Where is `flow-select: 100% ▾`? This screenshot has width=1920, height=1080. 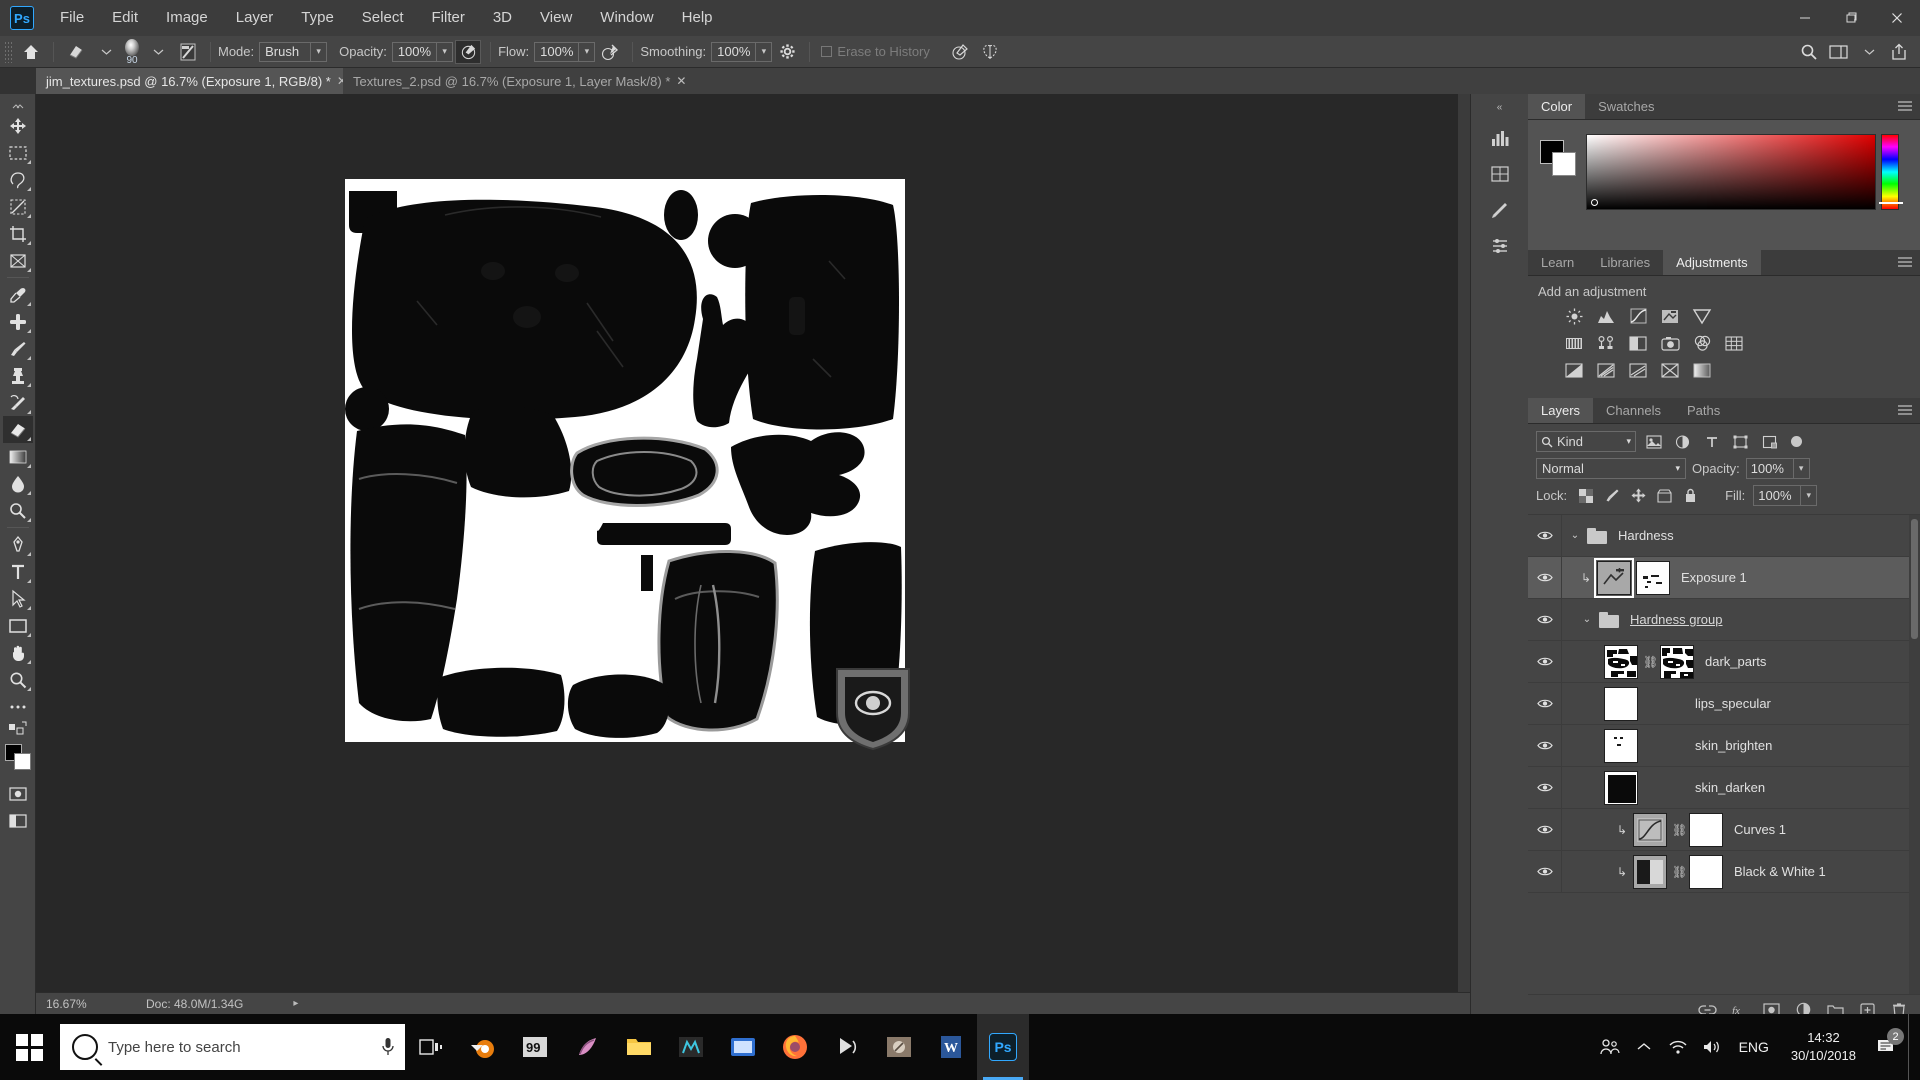
flow-select: 100% ▾ is located at coordinates (565, 51).